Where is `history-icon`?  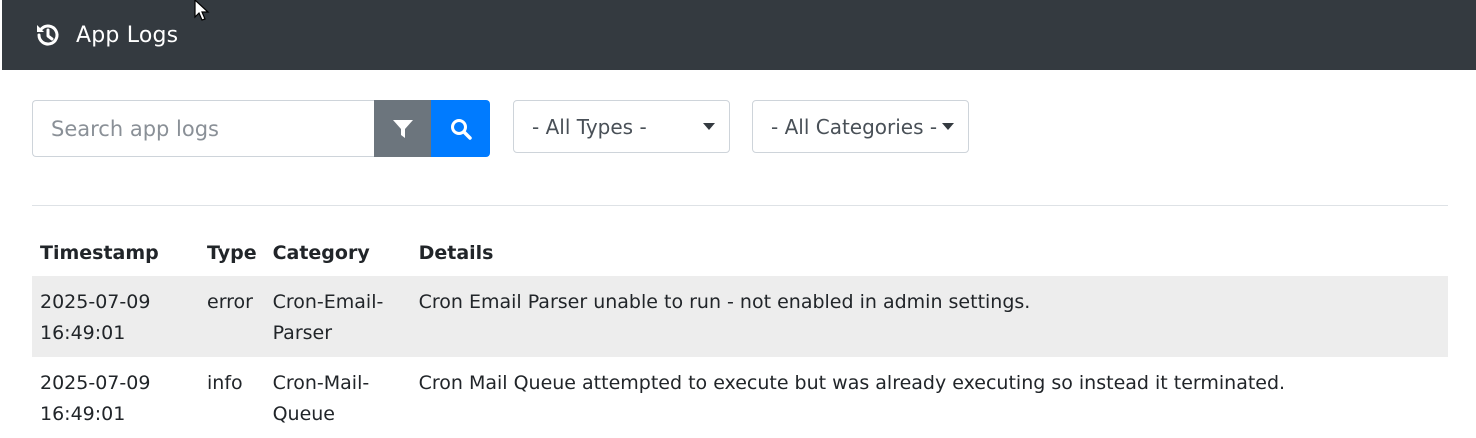 history-icon is located at coordinates (48, 35).